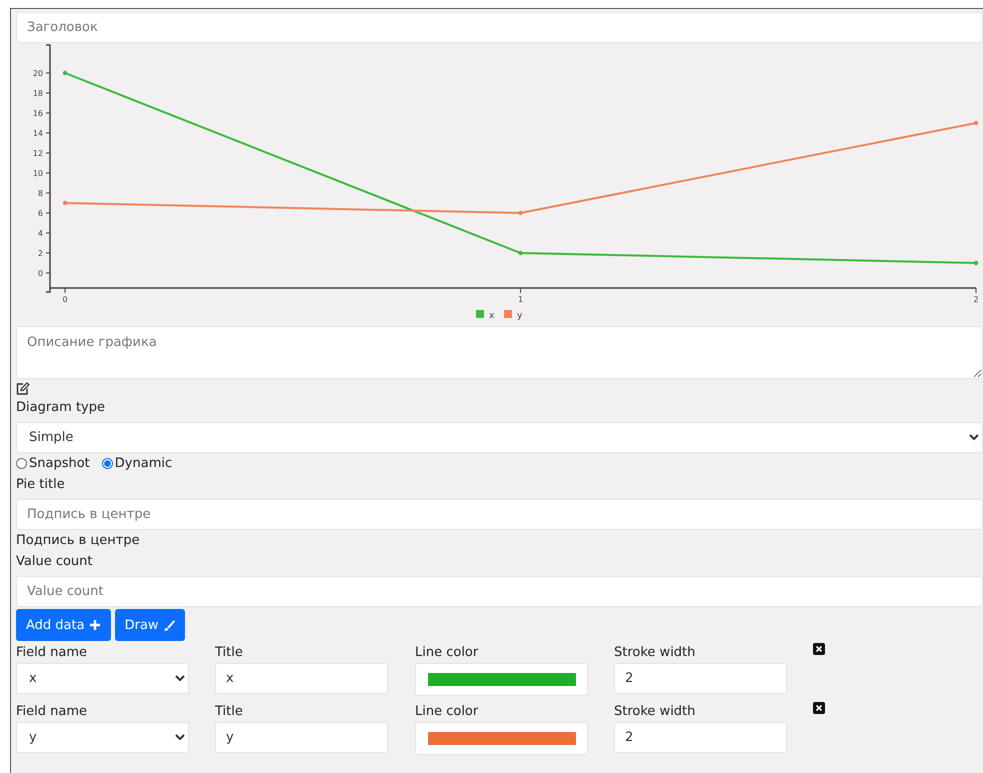 This screenshot has width=983, height=773. Describe the element at coordinates (521, 299) in the screenshot. I see `tick-label: 1` at that location.